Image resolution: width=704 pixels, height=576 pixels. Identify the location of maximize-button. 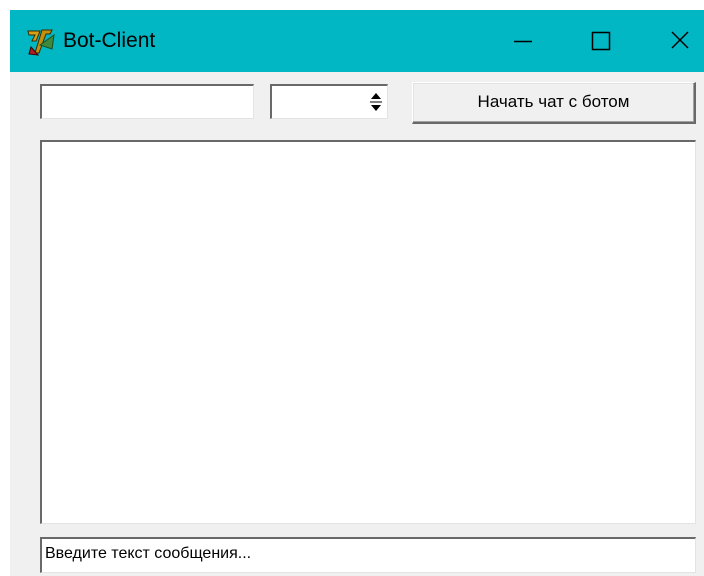
(600, 41).